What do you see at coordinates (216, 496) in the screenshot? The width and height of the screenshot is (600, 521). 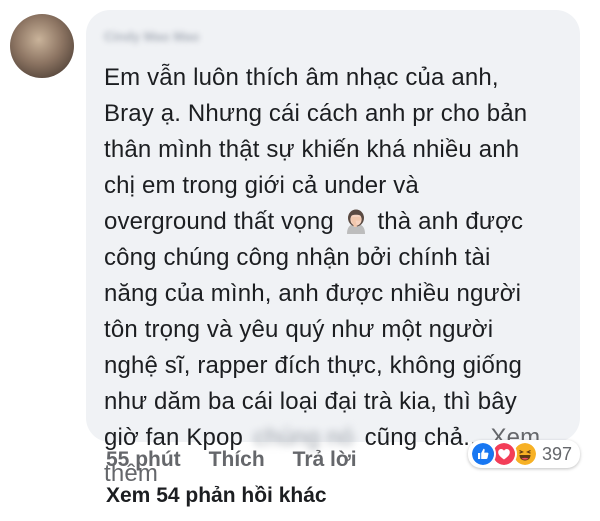 I see `view-more-replies-link: Xem 54 phản hồi khác` at bounding box center [216, 496].